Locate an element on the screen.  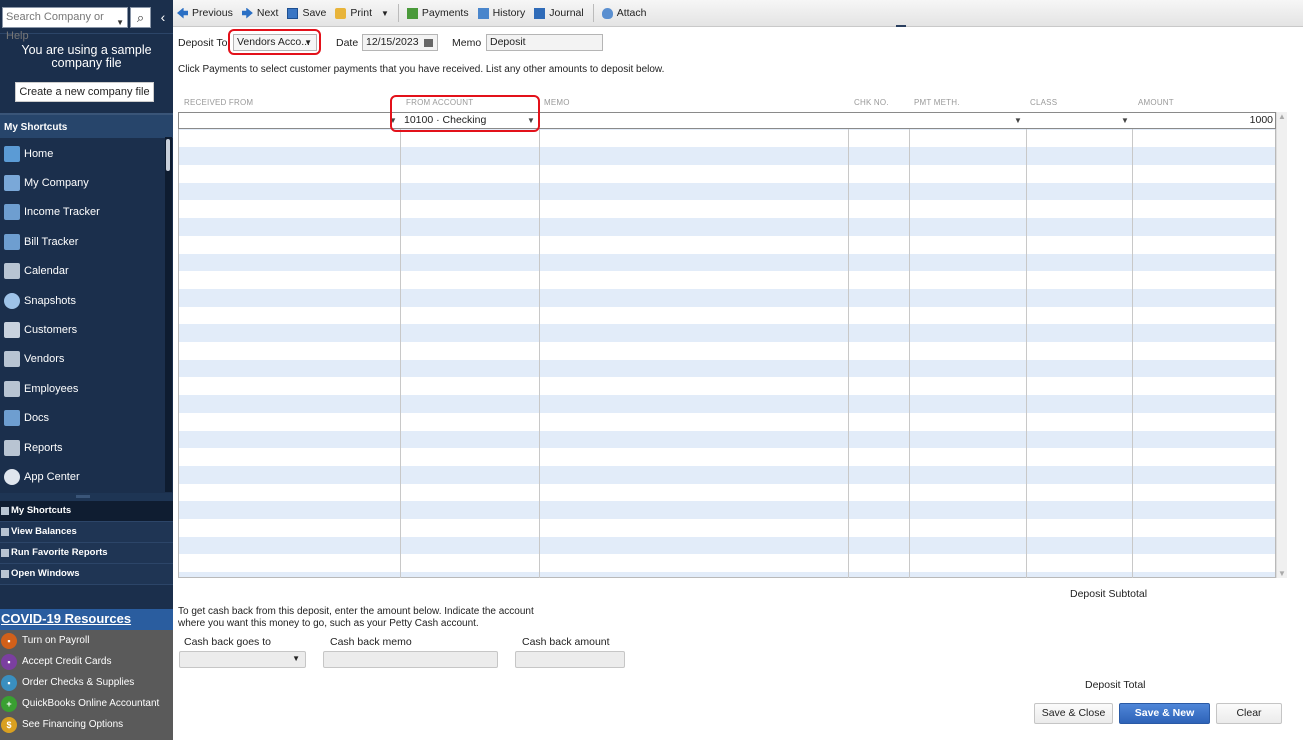
promo-order-checks-supplies: ▪ Order Checks & Supplies is located at coordinates (86, 682).